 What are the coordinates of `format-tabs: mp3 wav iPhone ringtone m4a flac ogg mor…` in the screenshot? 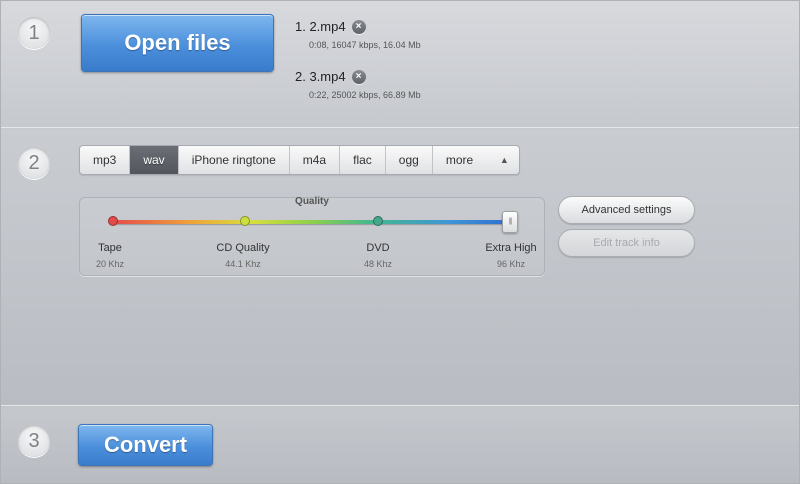 It's located at (299, 160).